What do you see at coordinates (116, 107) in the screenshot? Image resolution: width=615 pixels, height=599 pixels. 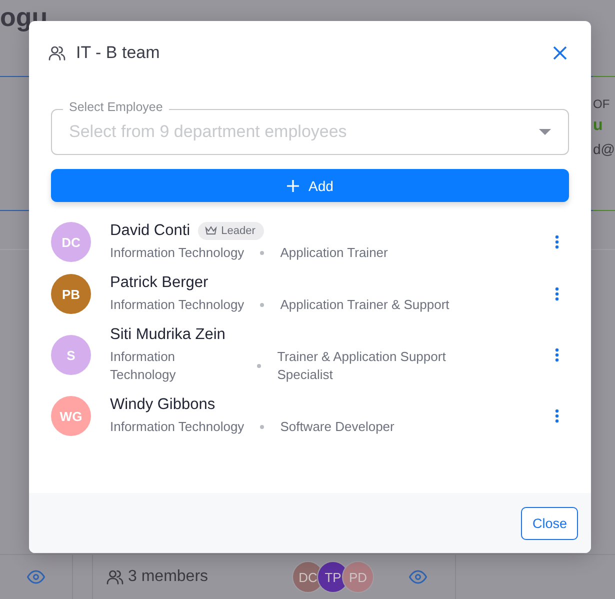 I see `field-label: Select Employee` at bounding box center [116, 107].